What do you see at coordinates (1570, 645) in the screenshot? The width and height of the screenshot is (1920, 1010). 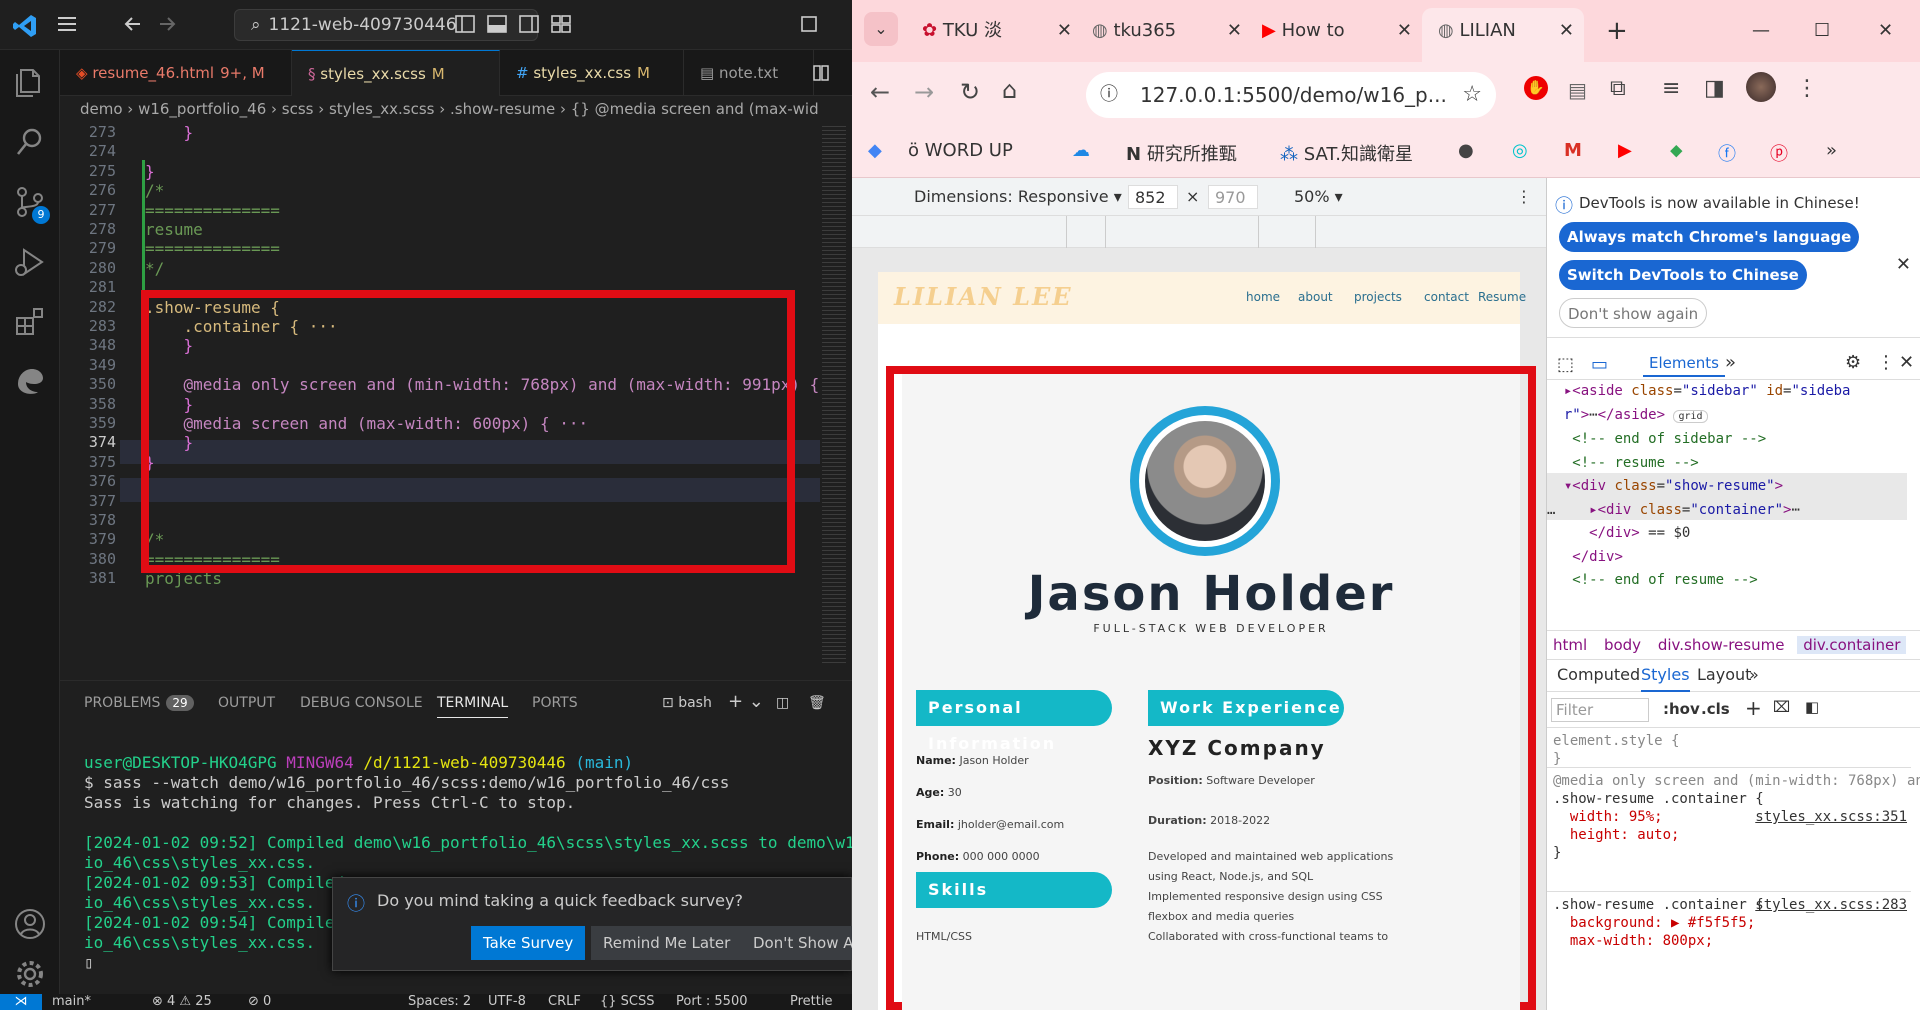 I see `crumb-html: html` at bounding box center [1570, 645].